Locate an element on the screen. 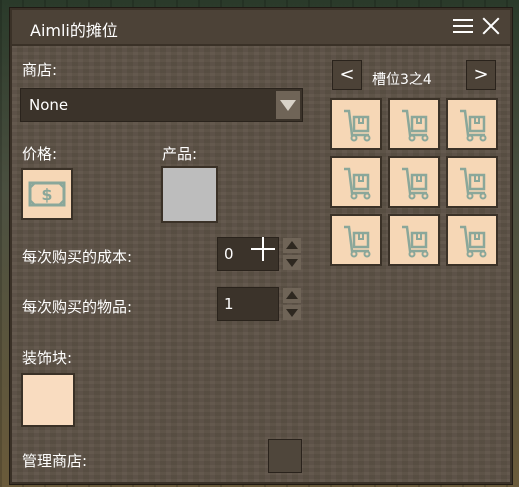 Image resolution: width=519 pixels, height=487 pixels. chevron-down-icon is located at coordinates (288, 105).